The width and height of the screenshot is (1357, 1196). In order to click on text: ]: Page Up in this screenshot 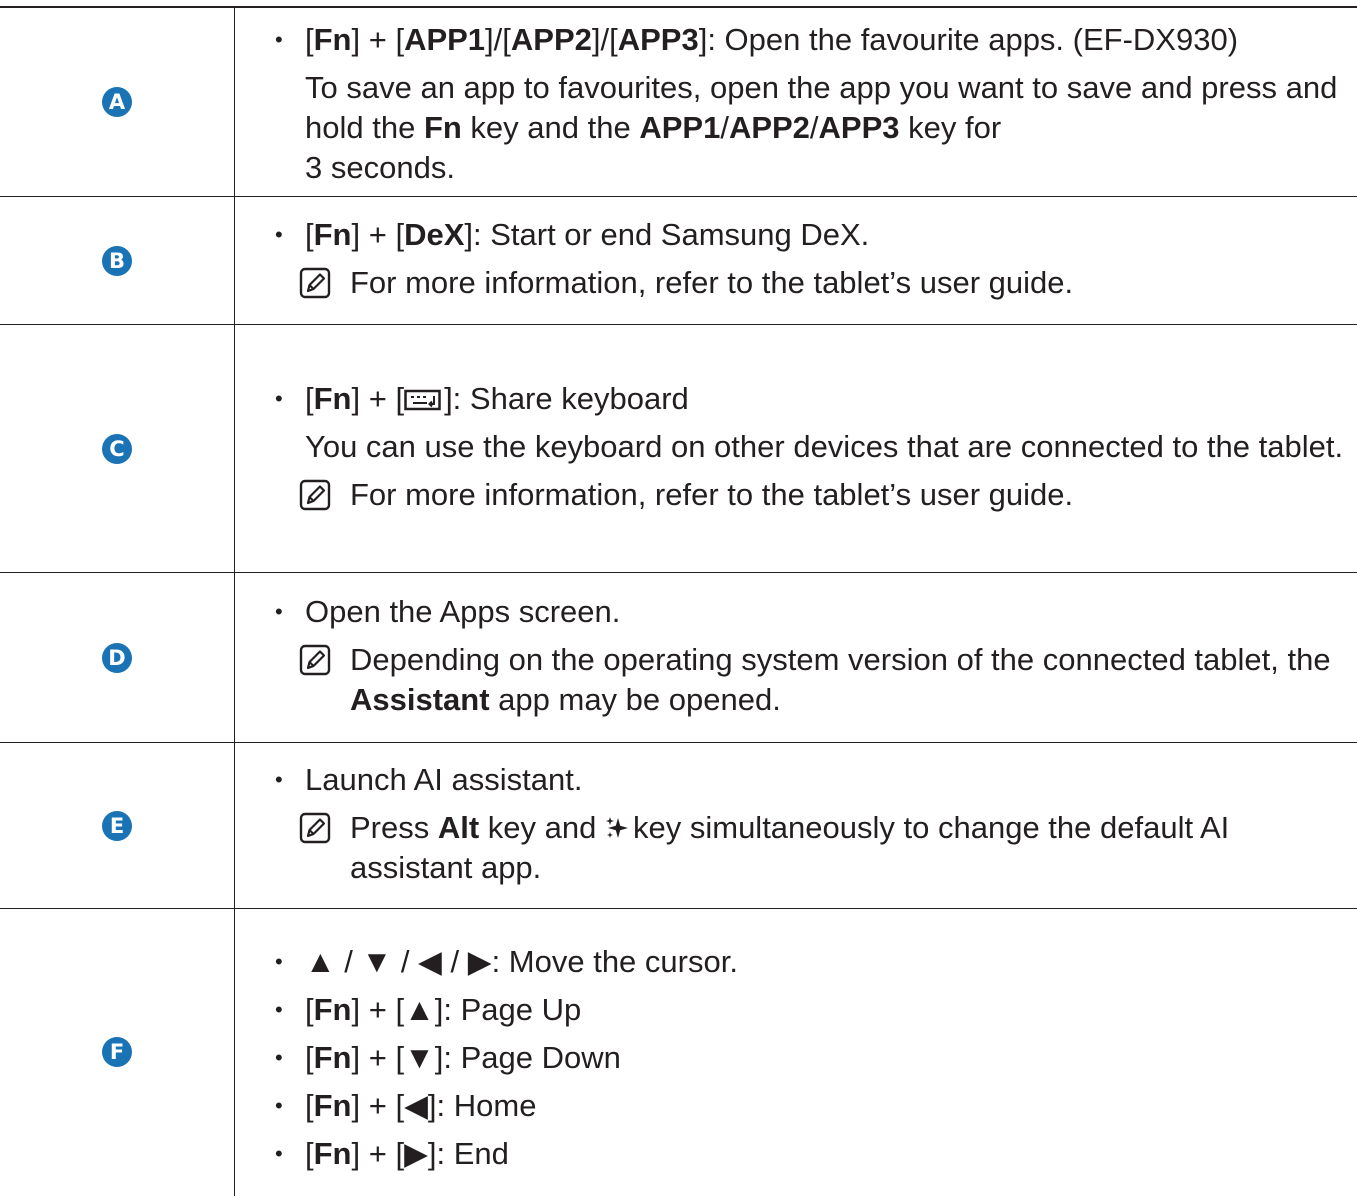, I will do `click(508, 1009)`.